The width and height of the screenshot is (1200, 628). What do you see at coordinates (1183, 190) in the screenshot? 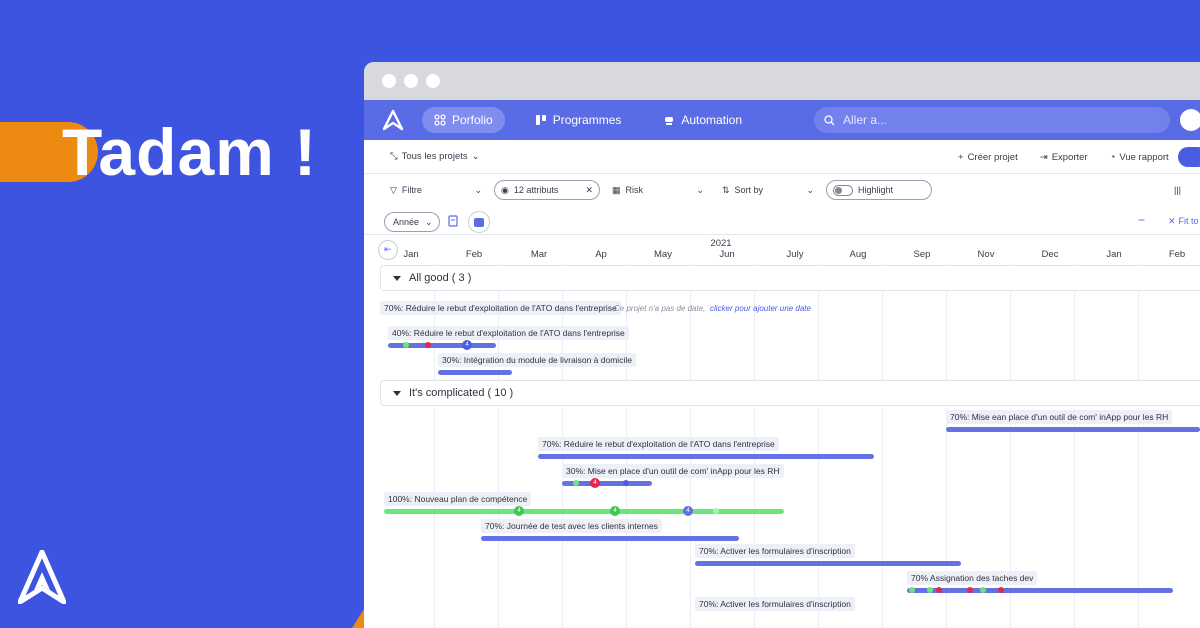
I see `columns-icon: |||` at bounding box center [1183, 190].